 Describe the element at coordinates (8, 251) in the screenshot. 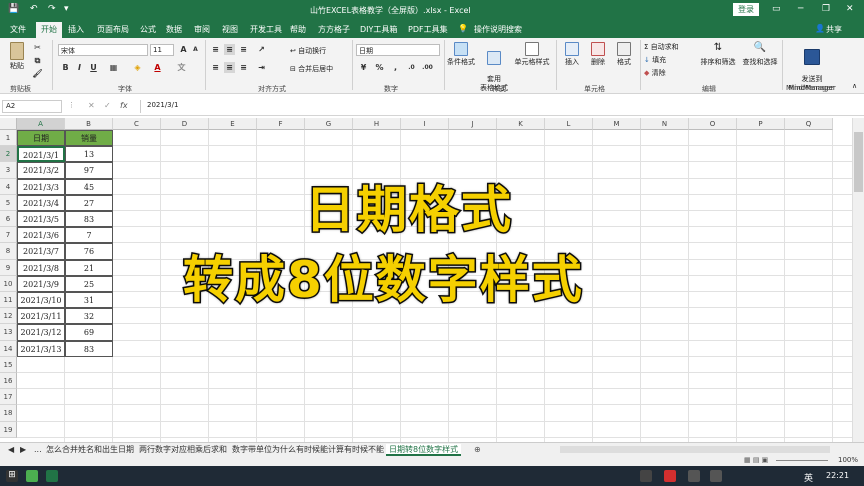

I see `row-header: 8` at that location.